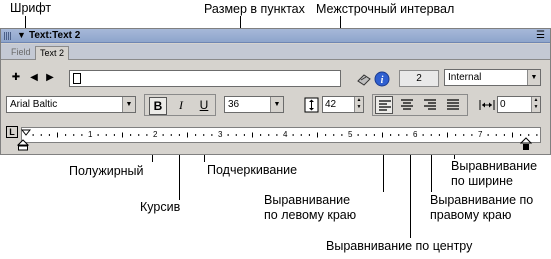  I want to click on justify-icon, so click(453, 104).